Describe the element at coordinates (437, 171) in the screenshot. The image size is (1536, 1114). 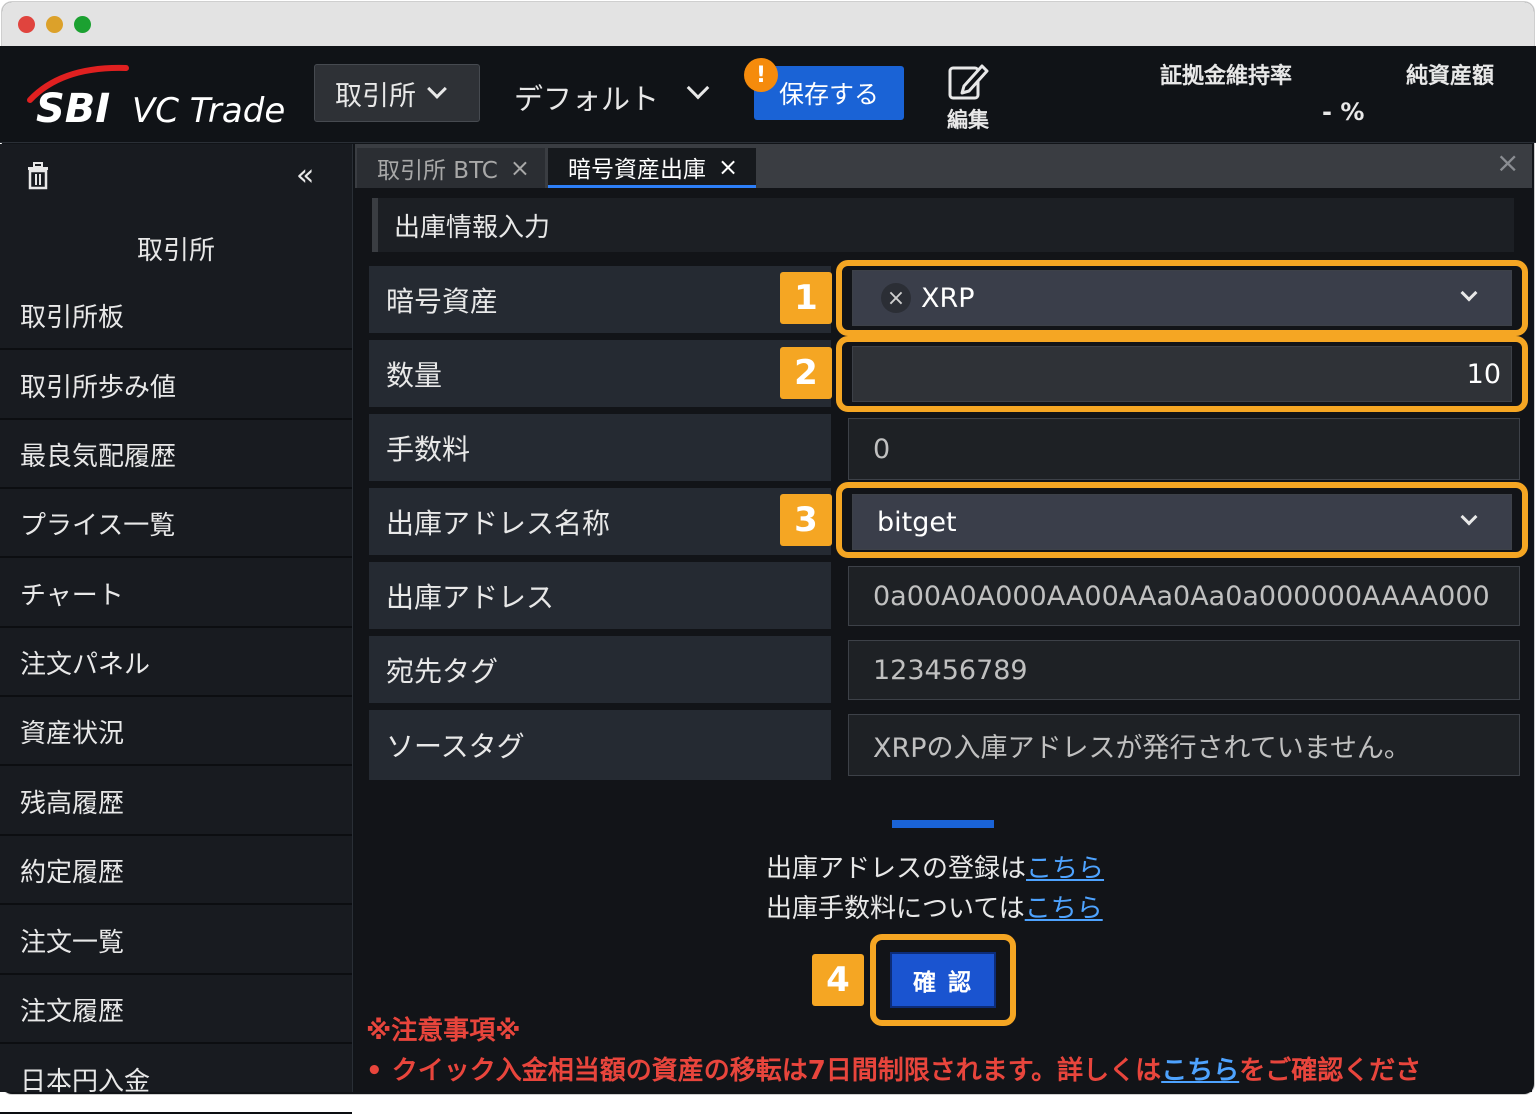
I see `tab-label: 取引所 BTC` at that location.